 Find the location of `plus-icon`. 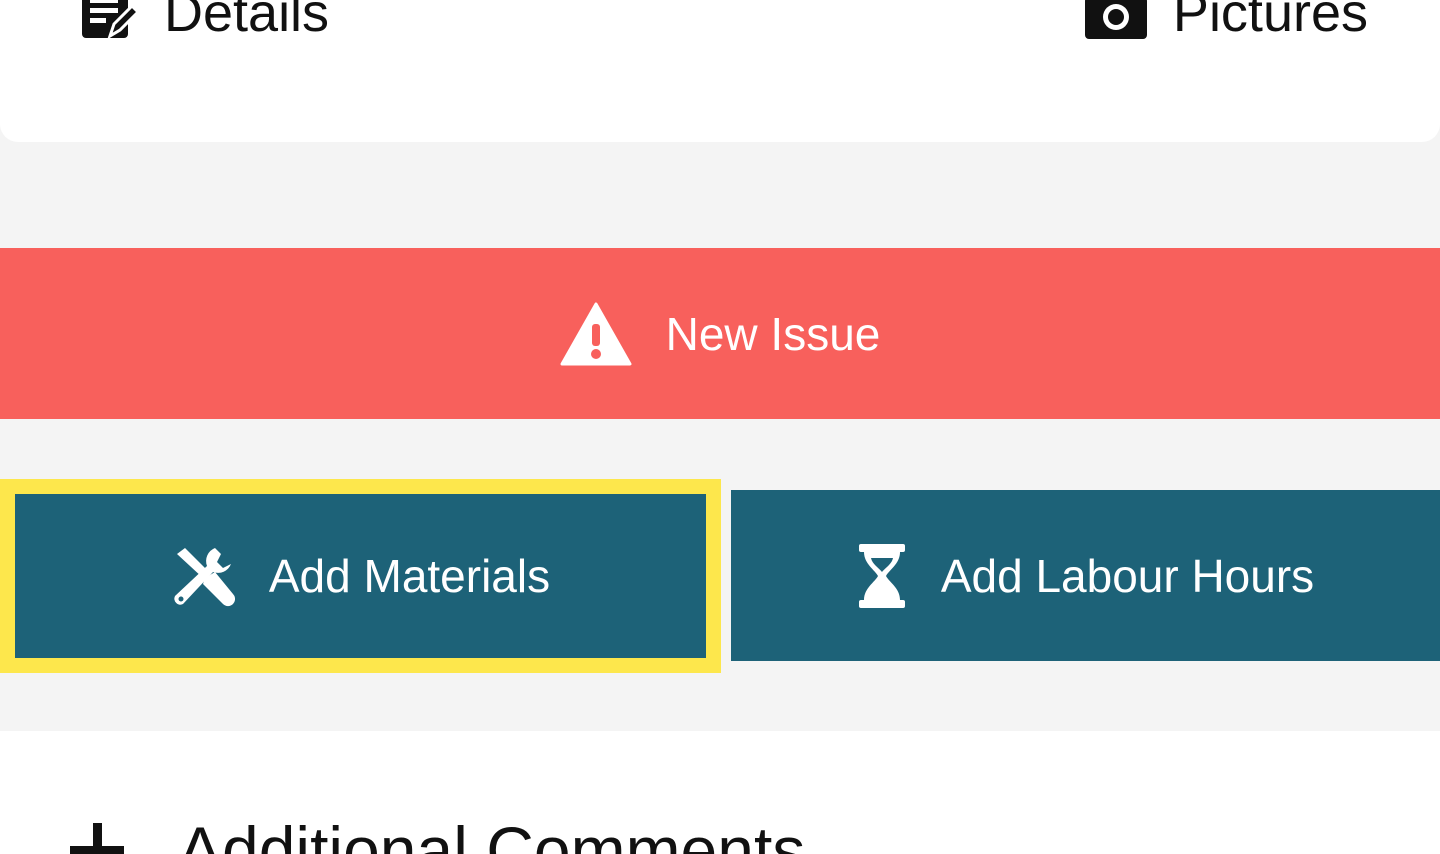

plus-icon is located at coordinates (97, 838).